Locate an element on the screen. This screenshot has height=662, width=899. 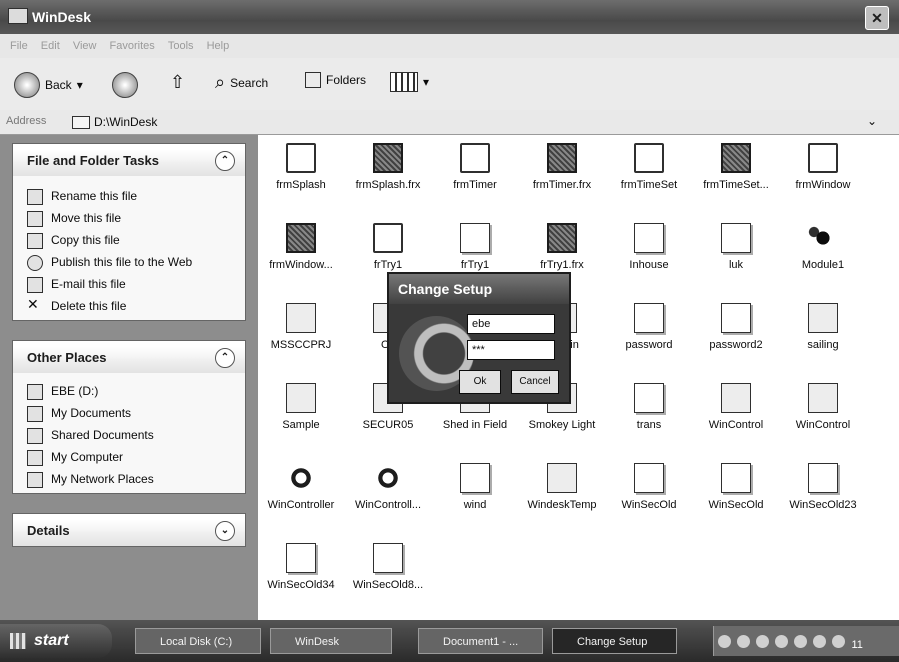
task-publish: Publish this file to the Web is located at coordinates (129, 263).